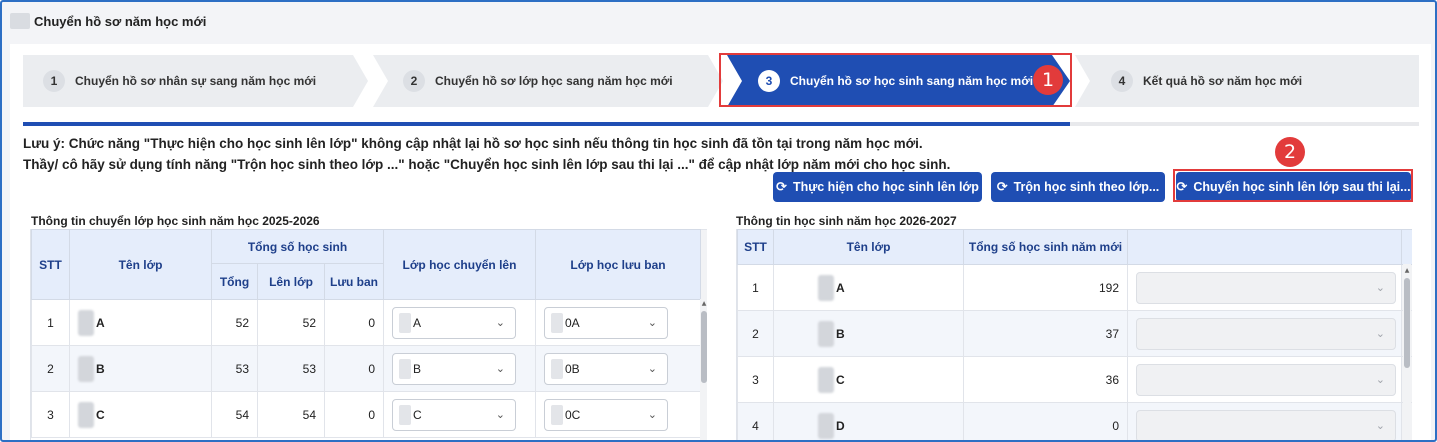  I want to click on col-promoted: Lên lớp, so click(291, 281).